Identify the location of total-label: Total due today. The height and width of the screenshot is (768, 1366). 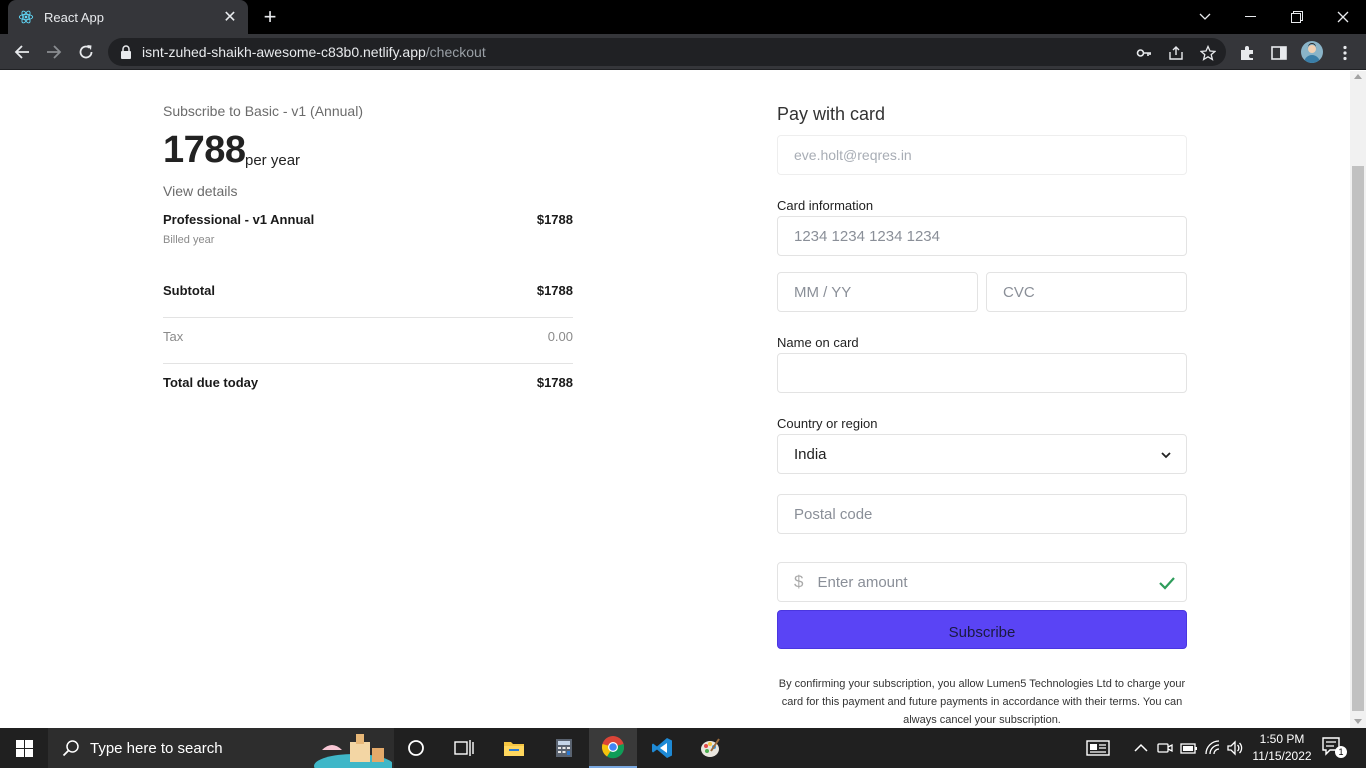
(211, 382).